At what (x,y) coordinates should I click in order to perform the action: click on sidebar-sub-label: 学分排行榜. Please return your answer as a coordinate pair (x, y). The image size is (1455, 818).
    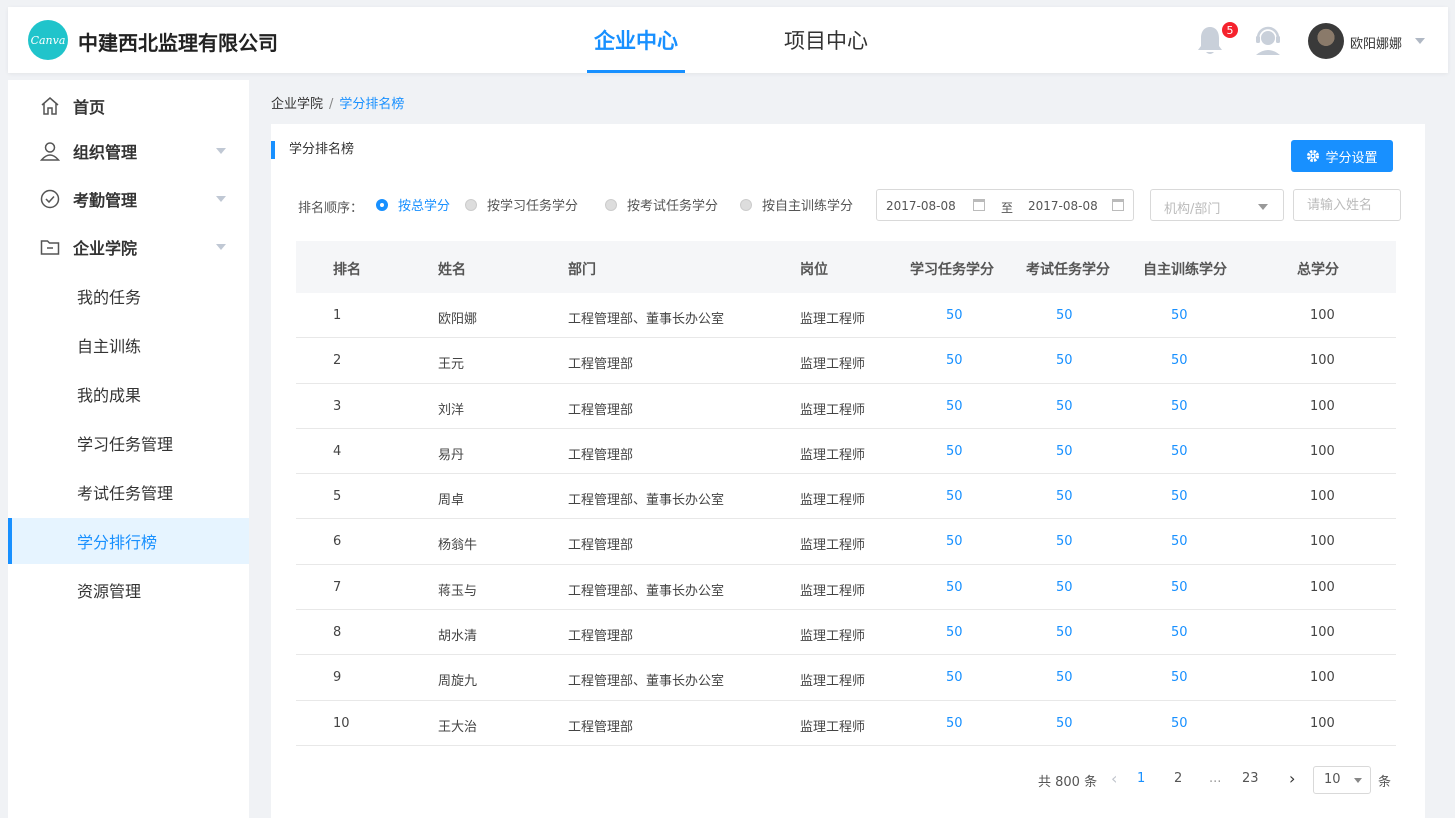
    Looking at the image, I should click on (117, 542).